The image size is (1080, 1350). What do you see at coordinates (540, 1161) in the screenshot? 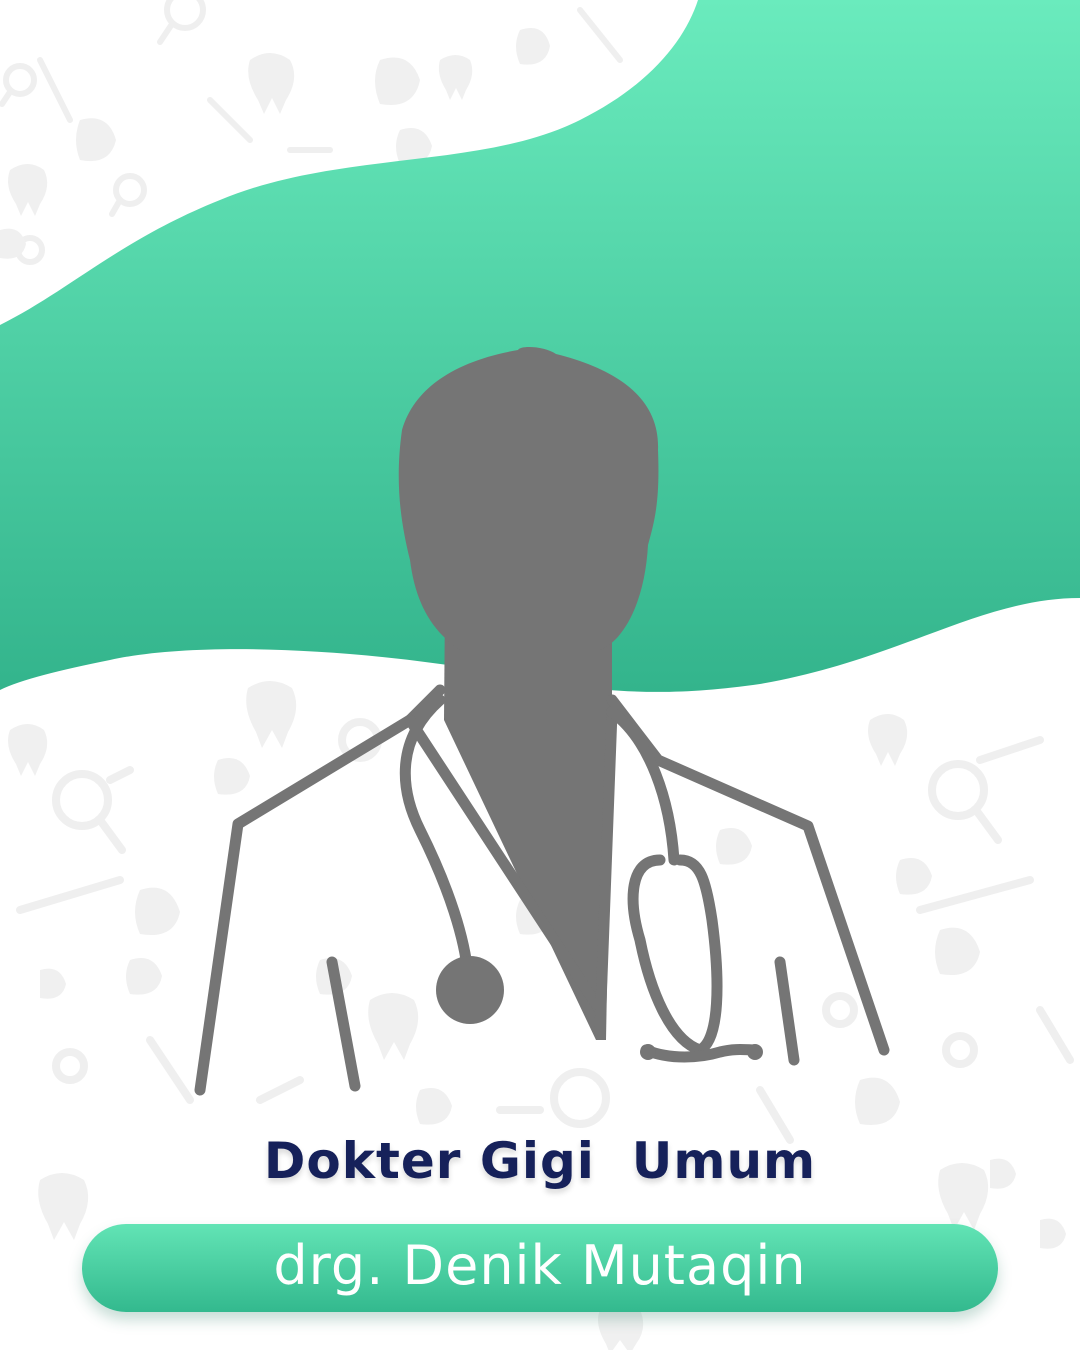
I see `specialty-title: Dokter Gigi Umum` at bounding box center [540, 1161].